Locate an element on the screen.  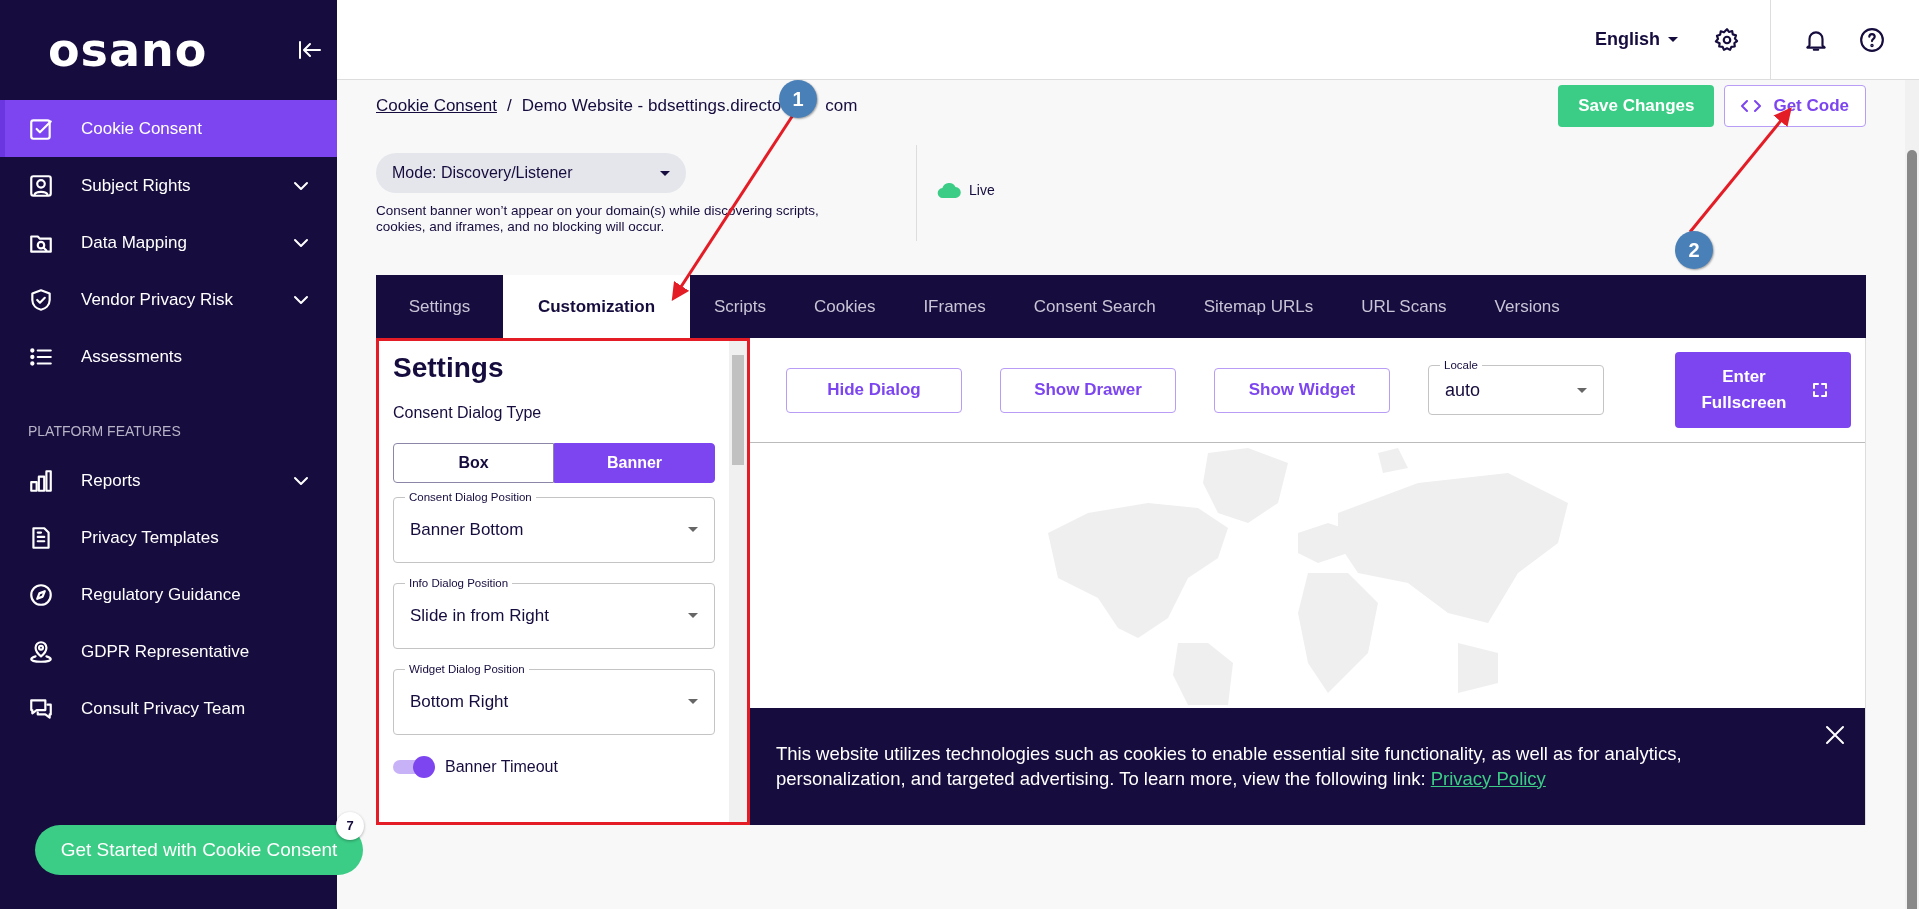
expand-icon is located at coordinates (1820, 390).